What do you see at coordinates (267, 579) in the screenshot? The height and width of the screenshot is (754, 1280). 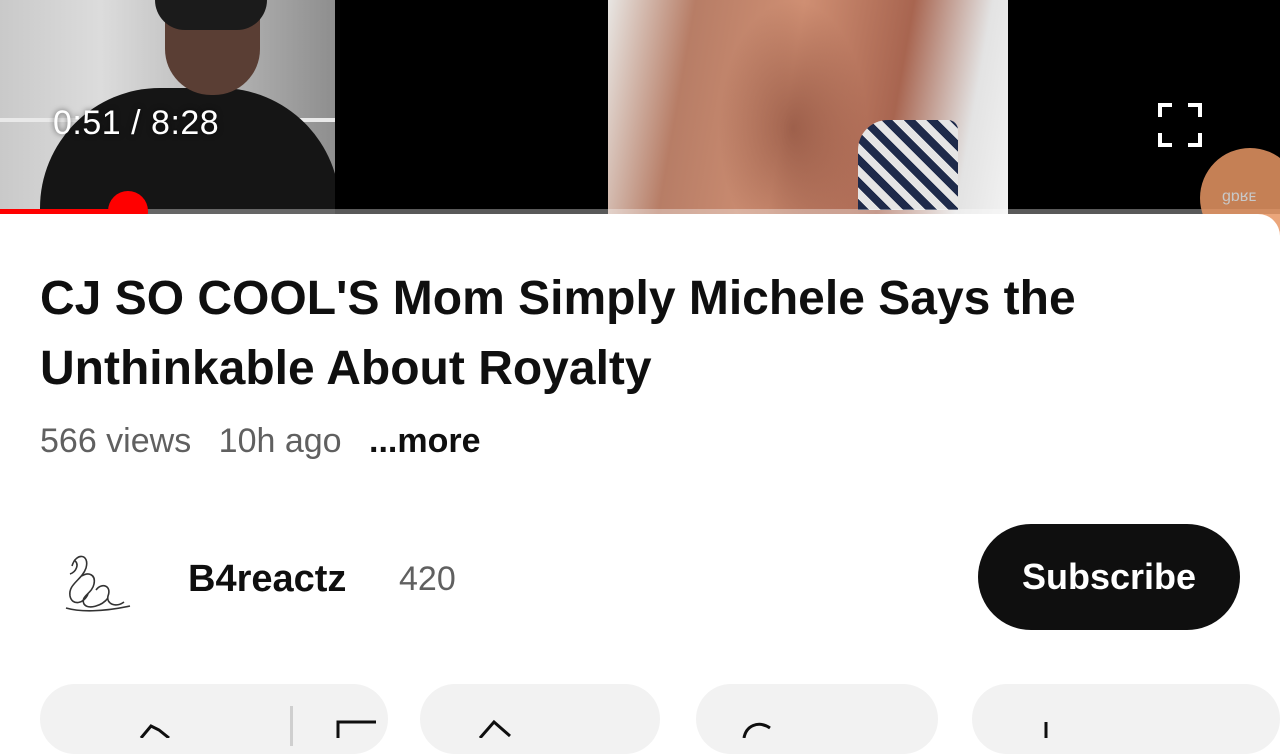 I see `channel-name: B4reactz` at bounding box center [267, 579].